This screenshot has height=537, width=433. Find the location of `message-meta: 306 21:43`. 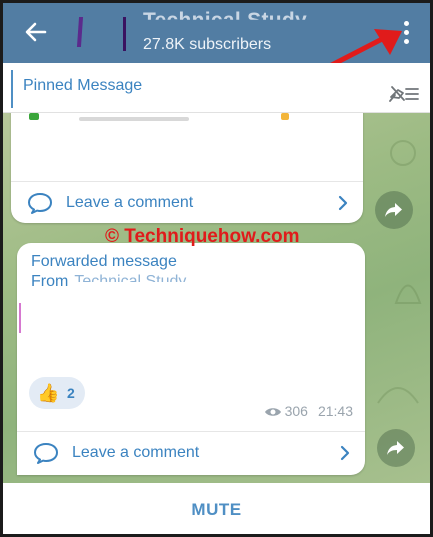

message-meta: 306 21:43 is located at coordinates (308, 411).